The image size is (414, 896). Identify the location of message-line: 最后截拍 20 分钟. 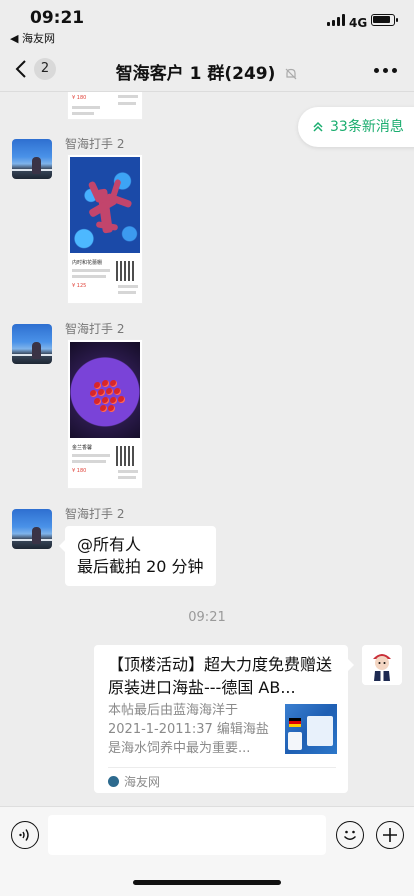
(140, 566).